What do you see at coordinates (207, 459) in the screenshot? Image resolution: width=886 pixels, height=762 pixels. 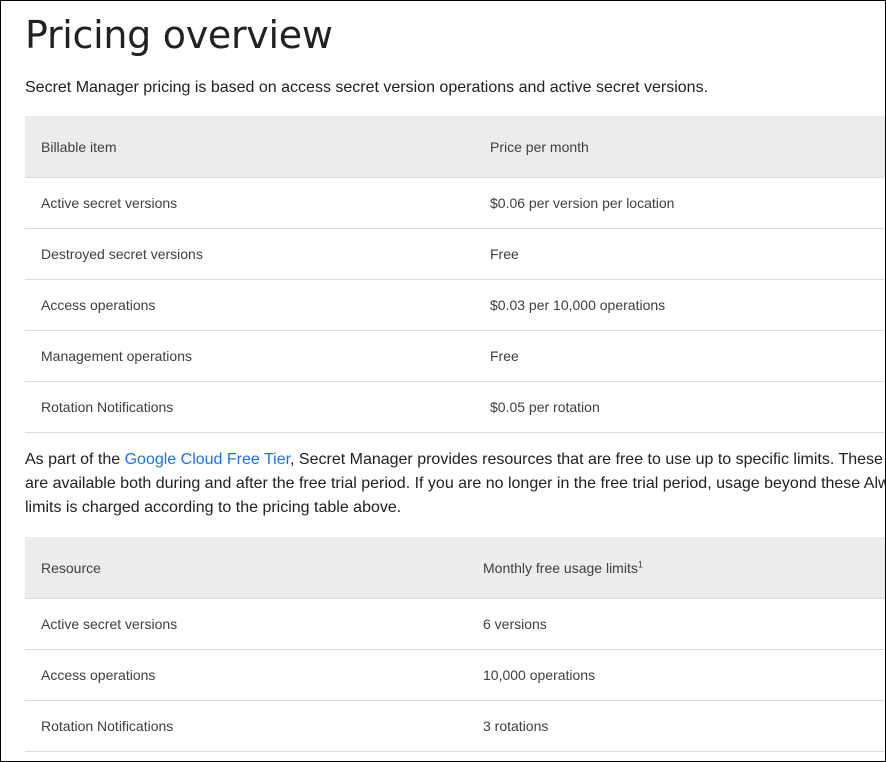 I see `free-tier-link: Google Cloud Free Tier` at bounding box center [207, 459].